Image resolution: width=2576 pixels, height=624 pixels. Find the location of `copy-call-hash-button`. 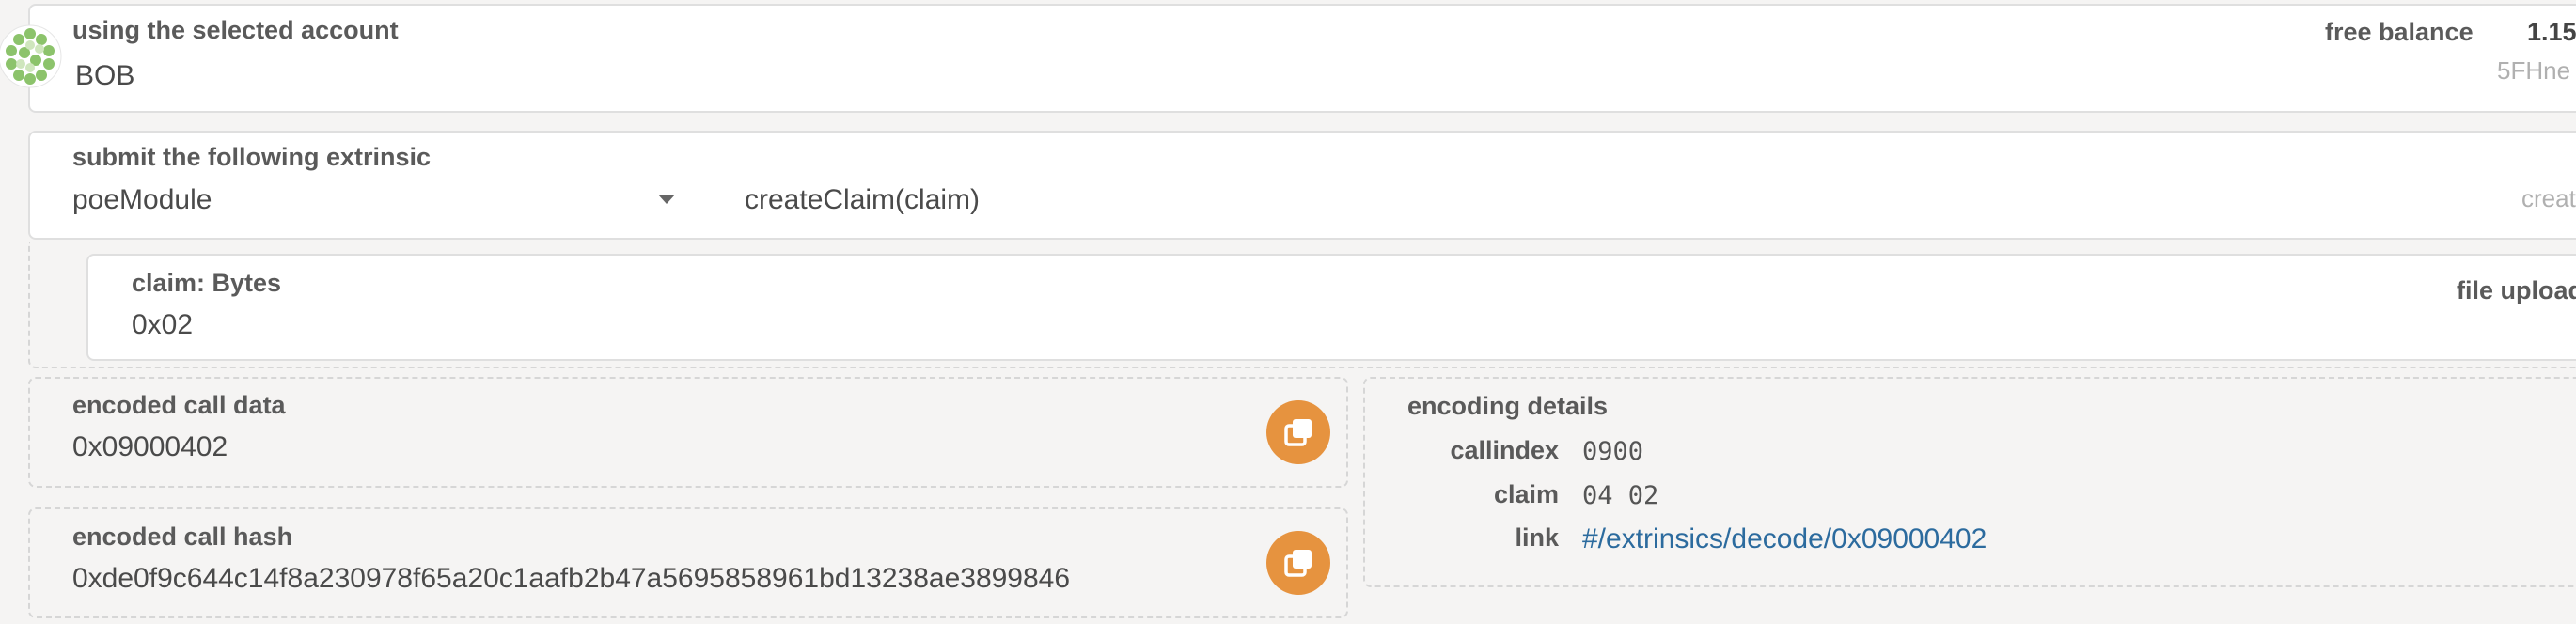

copy-call-hash-button is located at coordinates (1298, 563).